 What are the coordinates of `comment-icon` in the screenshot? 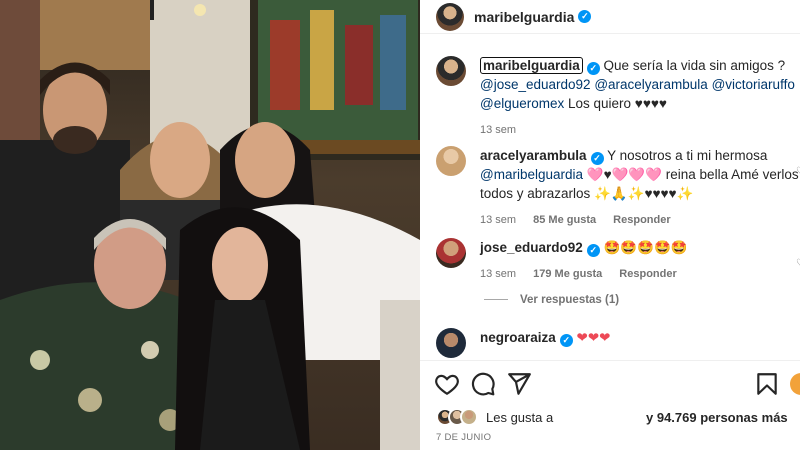 It's located at (483, 384).